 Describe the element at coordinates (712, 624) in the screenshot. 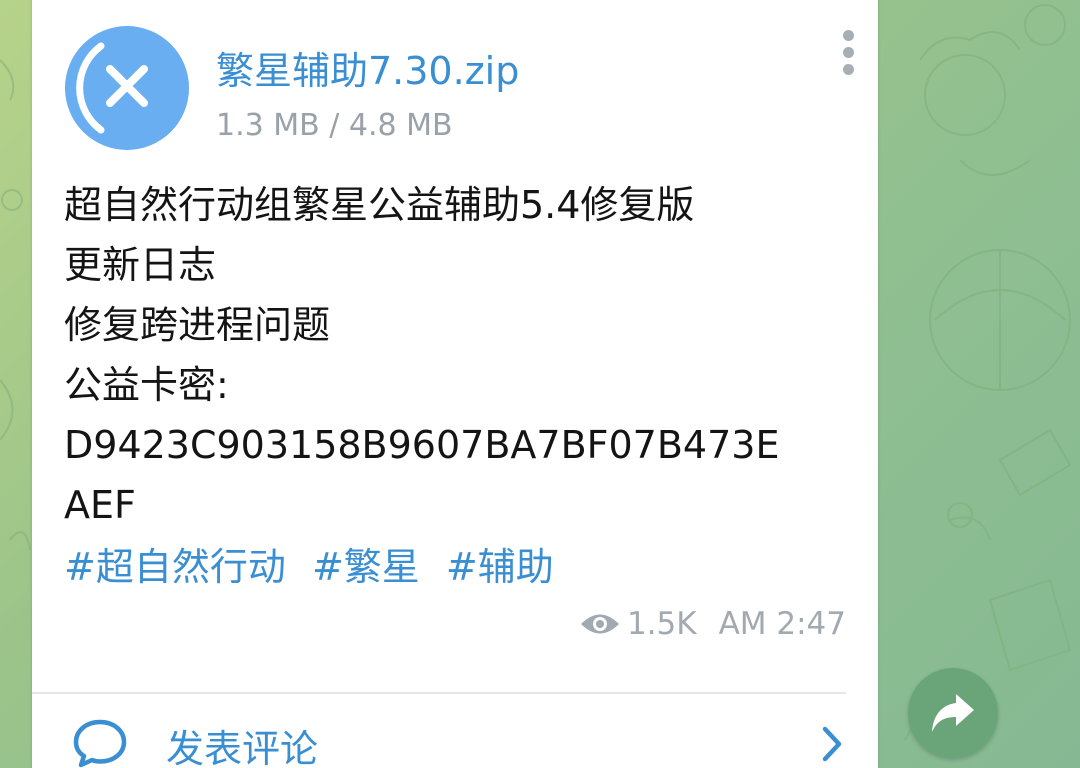

I see `message-meta: 1.5K AM 2:47` at that location.